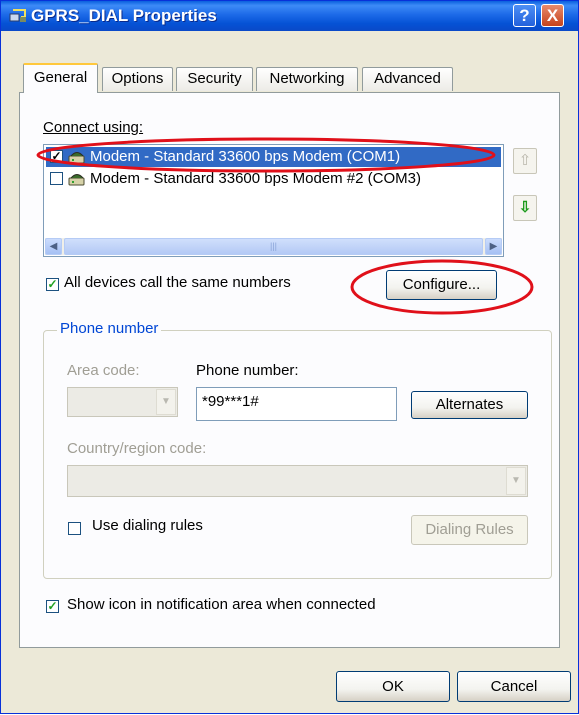 The image size is (579, 715). Describe the element at coordinates (177, 282) in the screenshot. I see `same-numbers-label: All devices call the same numbers` at that location.